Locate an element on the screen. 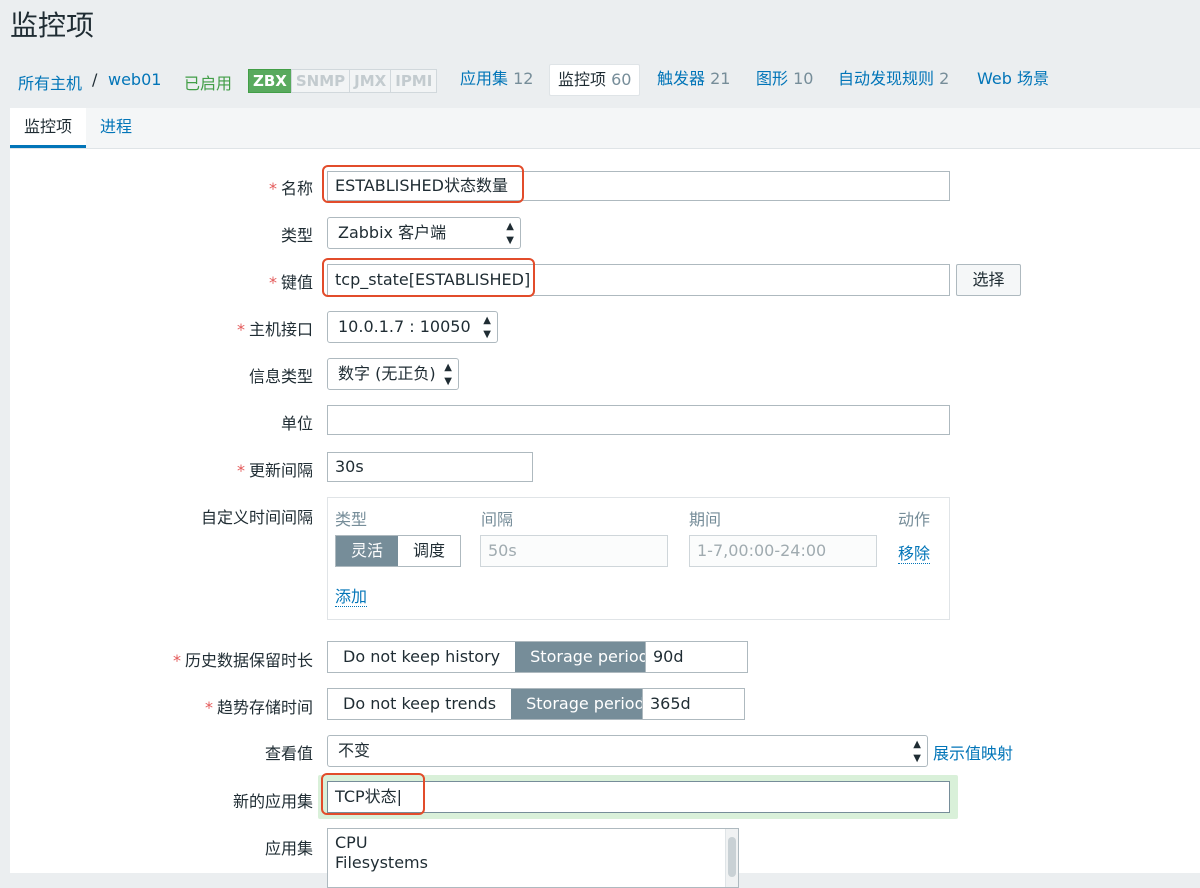 This screenshot has width=1200, height=888. custom-intervals-label: 自定义时间间隔 is located at coordinates (256, 517).